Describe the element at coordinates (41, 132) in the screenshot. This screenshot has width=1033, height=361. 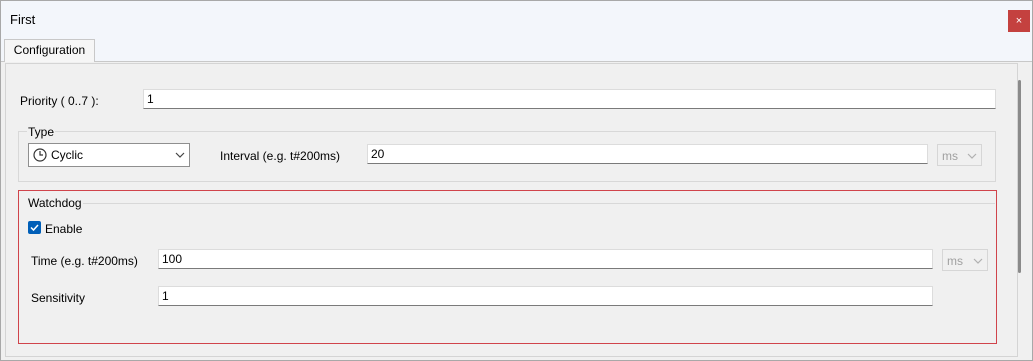
I see `type-group-label: Type` at that location.